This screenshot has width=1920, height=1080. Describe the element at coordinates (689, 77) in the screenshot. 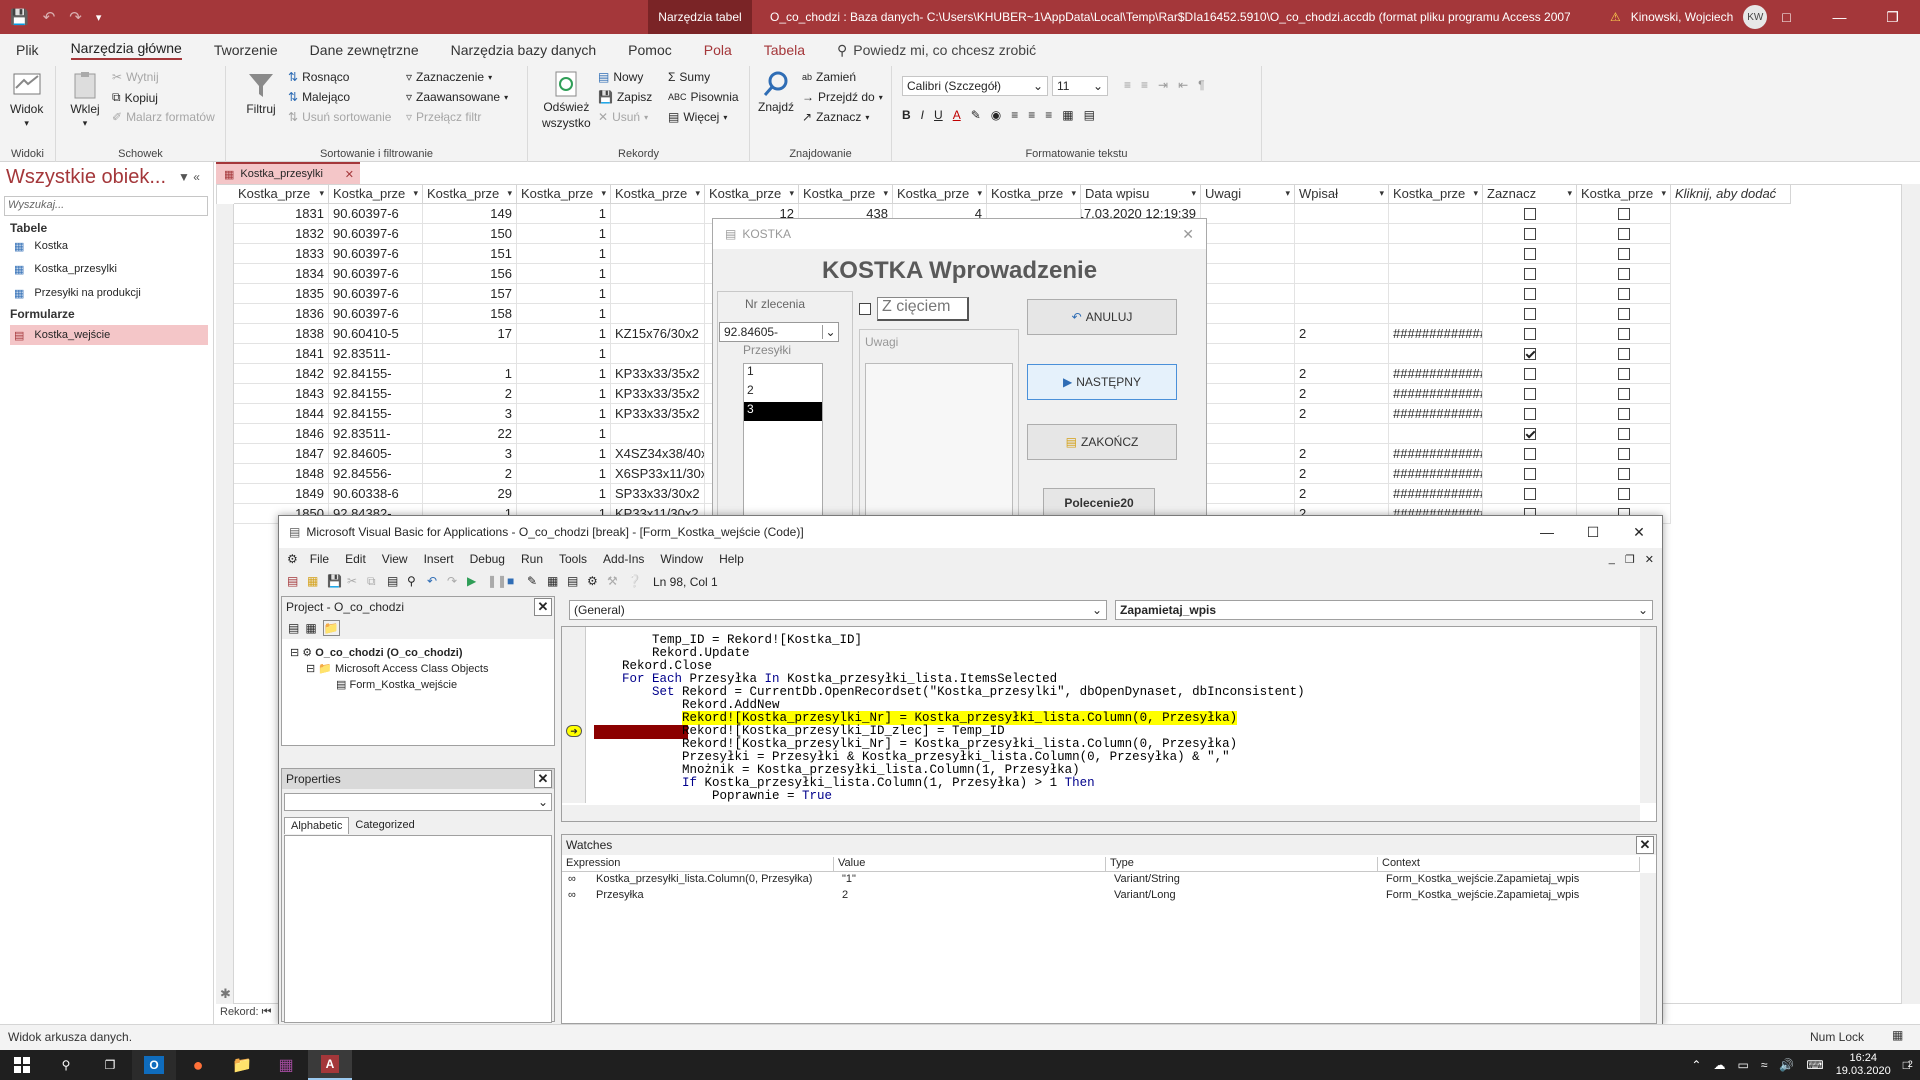

I see `sumy-button: Σ Sumy` at that location.